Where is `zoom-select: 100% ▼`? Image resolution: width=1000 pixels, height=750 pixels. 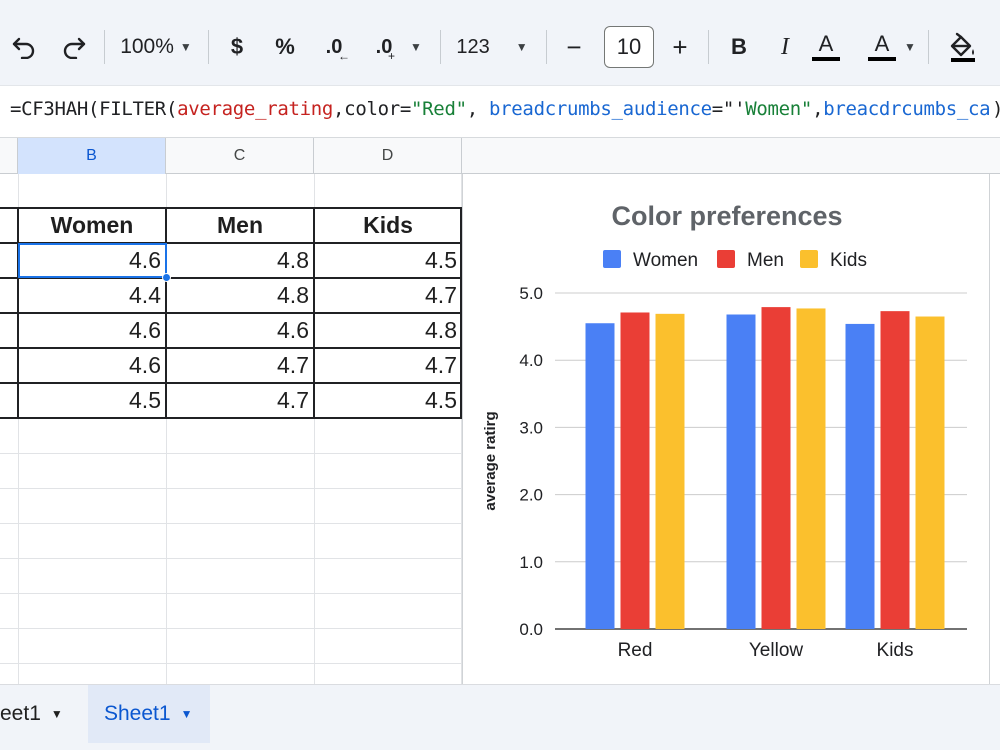 zoom-select: 100% ▼ is located at coordinates (156, 47).